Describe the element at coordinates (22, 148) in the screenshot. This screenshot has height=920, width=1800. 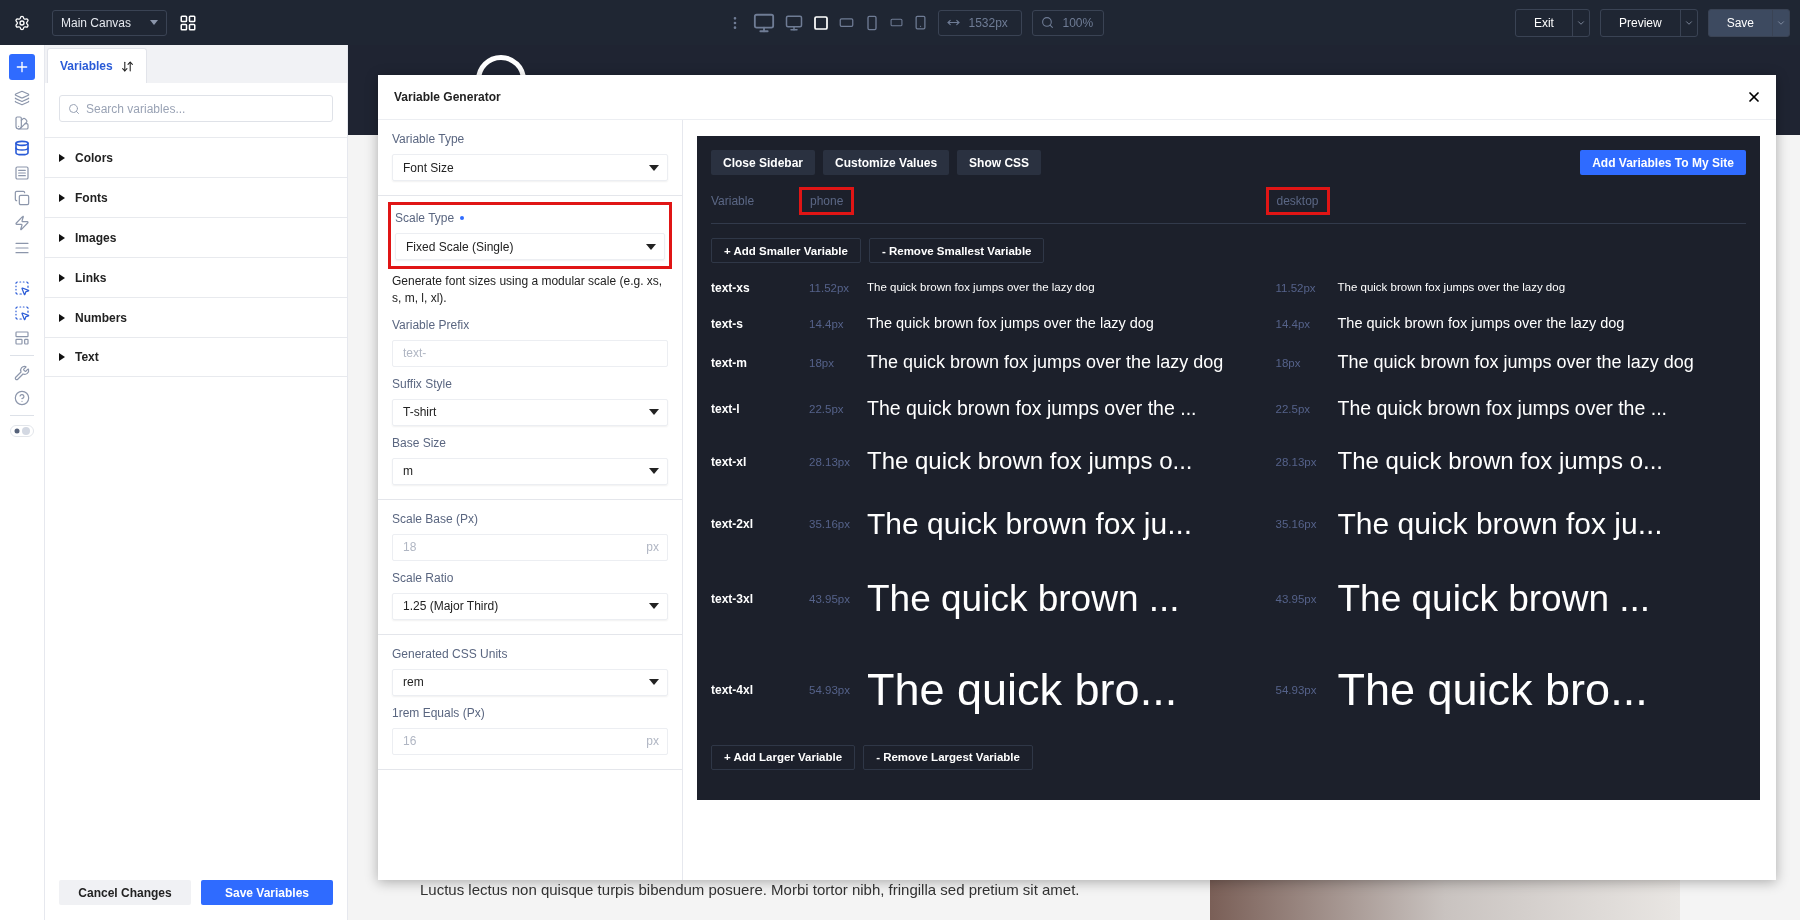
I see `database-icon` at that location.